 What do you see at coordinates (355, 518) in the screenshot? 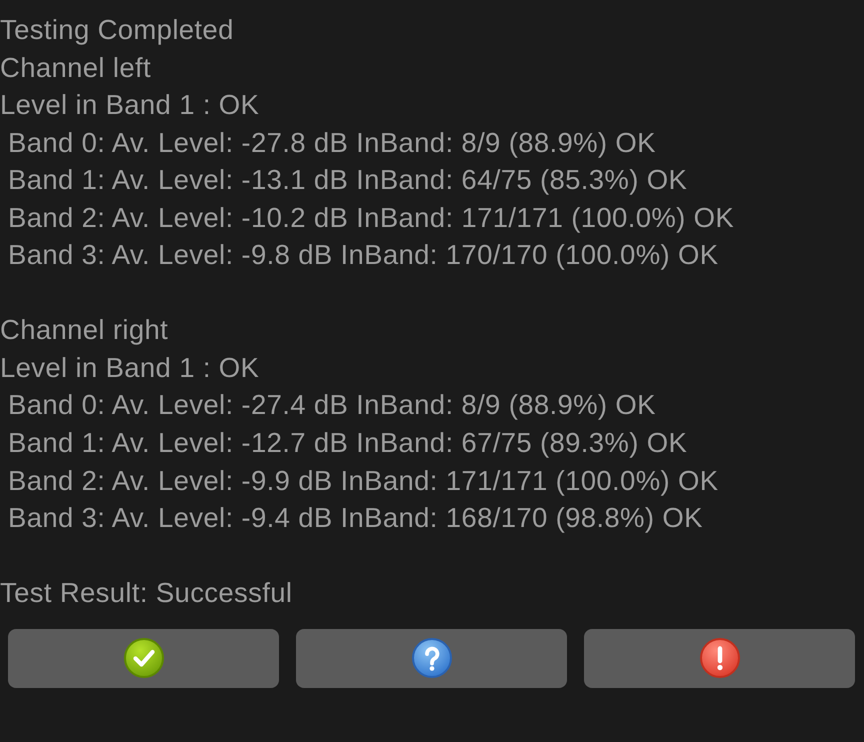
I see `band-result-line: Band 3: Av. Level: -9.4 dB InBand: 168/170 (98.8%) OK` at bounding box center [355, 518].